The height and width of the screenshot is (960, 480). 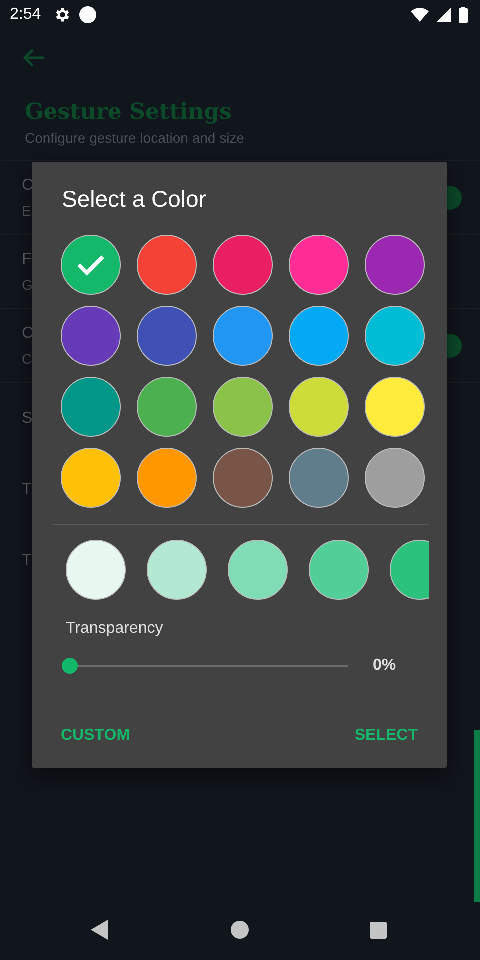 I want to click on status-time: 2:54, so click(x=26, y=15).